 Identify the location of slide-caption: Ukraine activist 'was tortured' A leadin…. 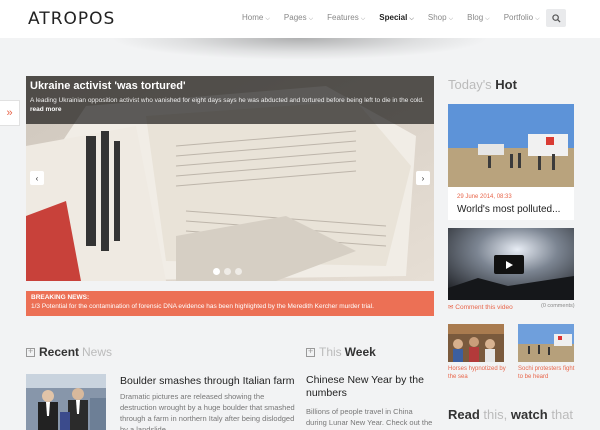
(230, 100).